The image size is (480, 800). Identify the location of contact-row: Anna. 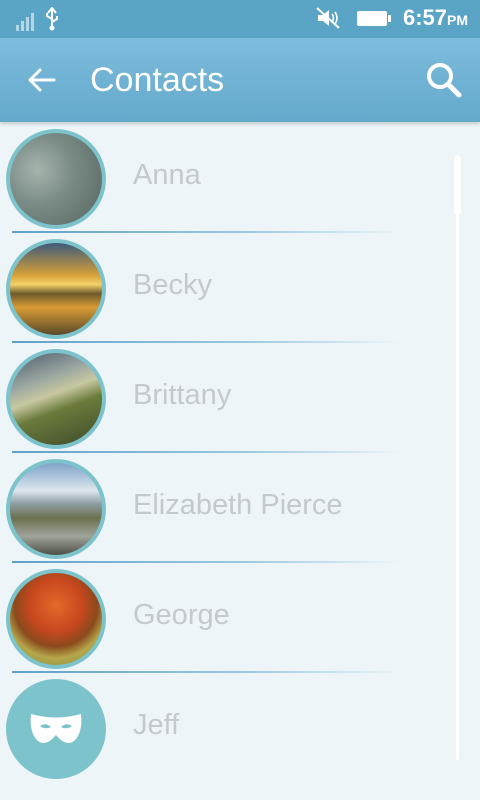
(240, 178).